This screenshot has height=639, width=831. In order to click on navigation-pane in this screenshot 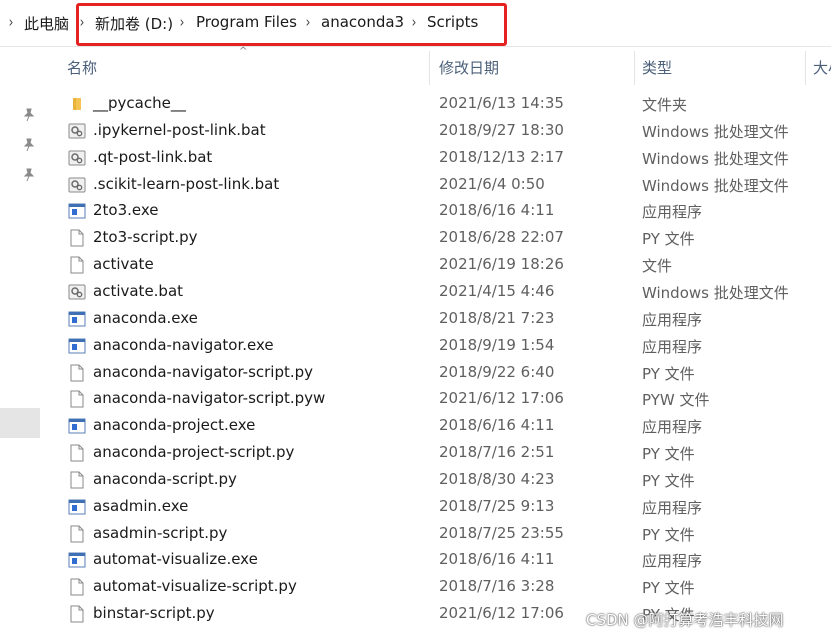, I will do `click(20, 343)`.